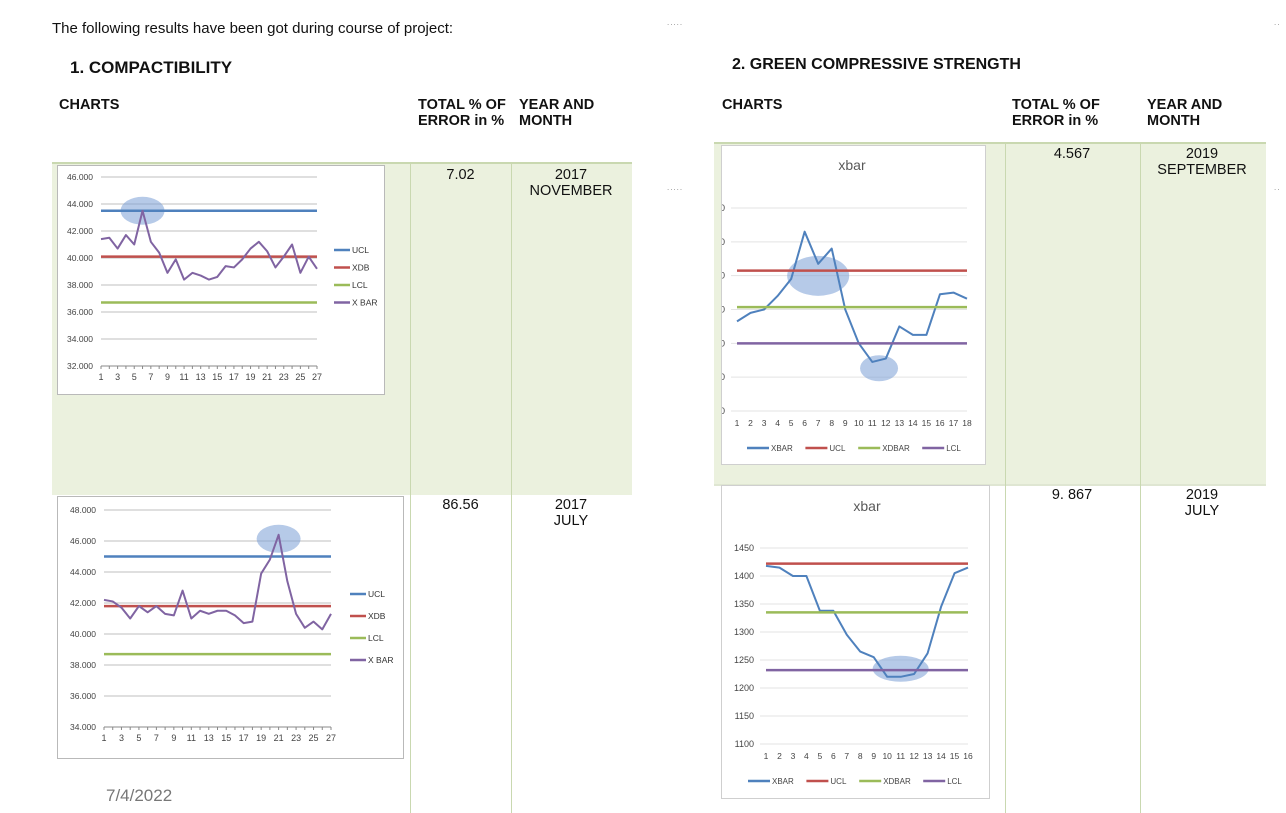 This screenshot has width=1286, height=813. Describe the element at coordinates (279, 738) in the screenshot. I see `x-tick-label: 21` at that location.